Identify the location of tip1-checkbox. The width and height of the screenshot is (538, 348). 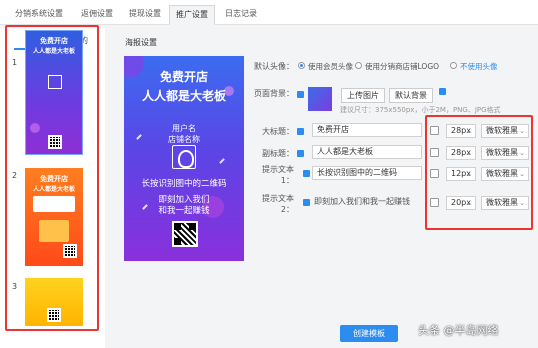
(306, 173).